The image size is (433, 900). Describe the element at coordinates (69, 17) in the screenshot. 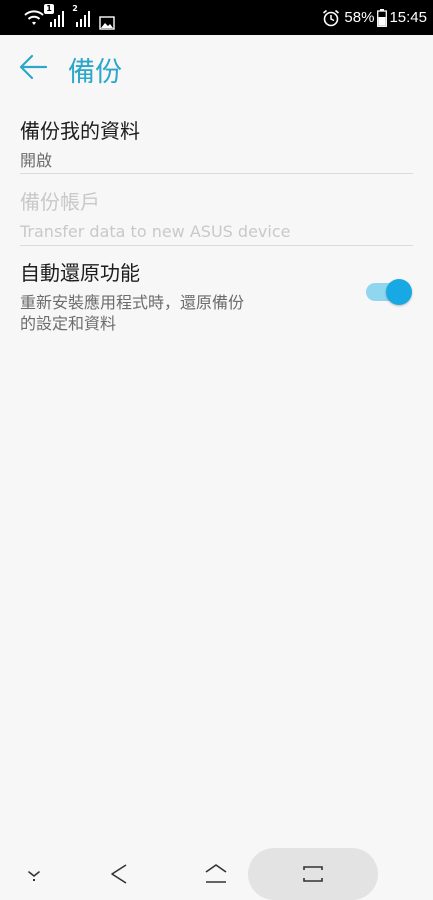

I see `status-bar-left: 1 2` at that location.